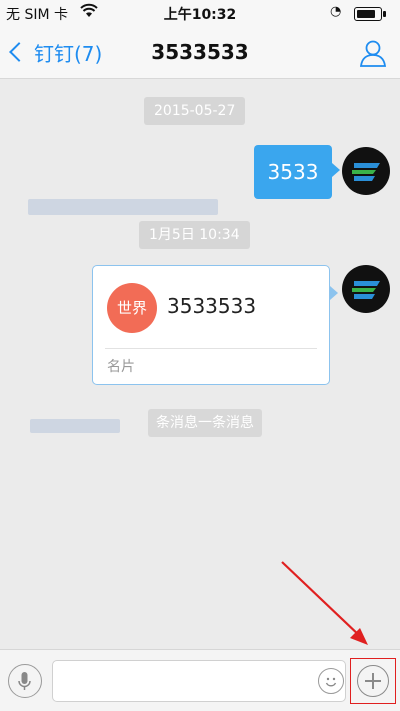 The height and width of the screenshot is (711, 400). I want to click on voice-button, so click(25, 681).